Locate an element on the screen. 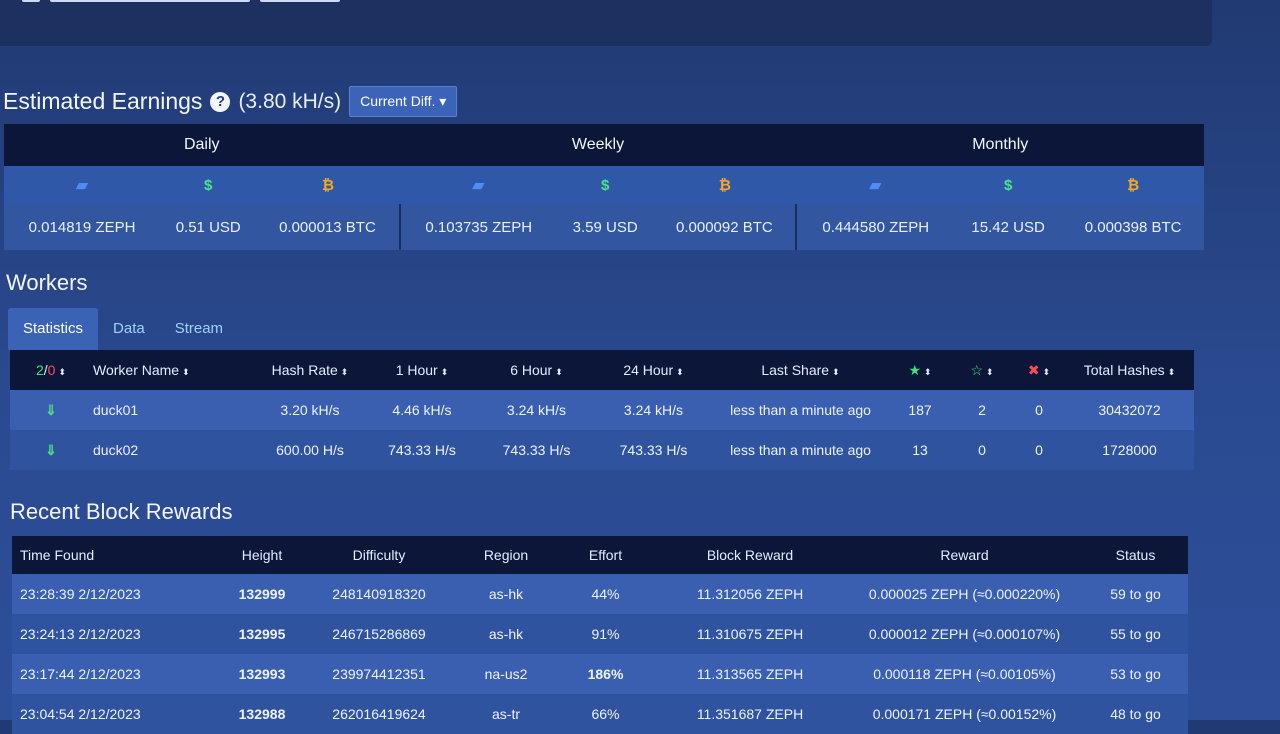  user-reward: 0.000012 ZEPH (≈0.000107%) is located at coordinates (964, 634).